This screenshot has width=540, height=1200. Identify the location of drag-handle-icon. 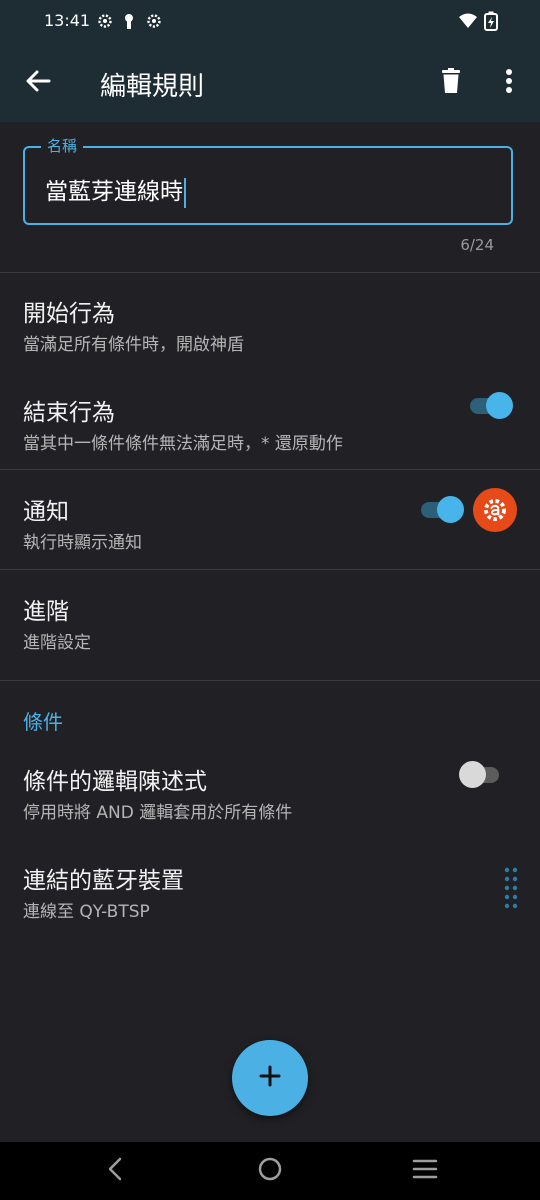
(511, 888).